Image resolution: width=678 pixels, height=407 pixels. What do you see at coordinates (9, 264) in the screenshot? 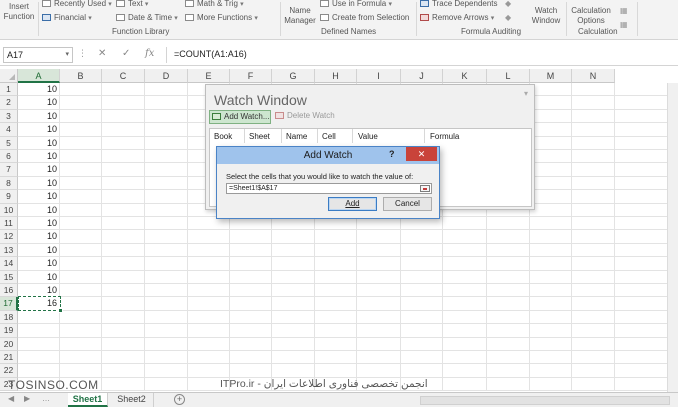
I see `row-header-14: 14` at bounding box center [9, 264].